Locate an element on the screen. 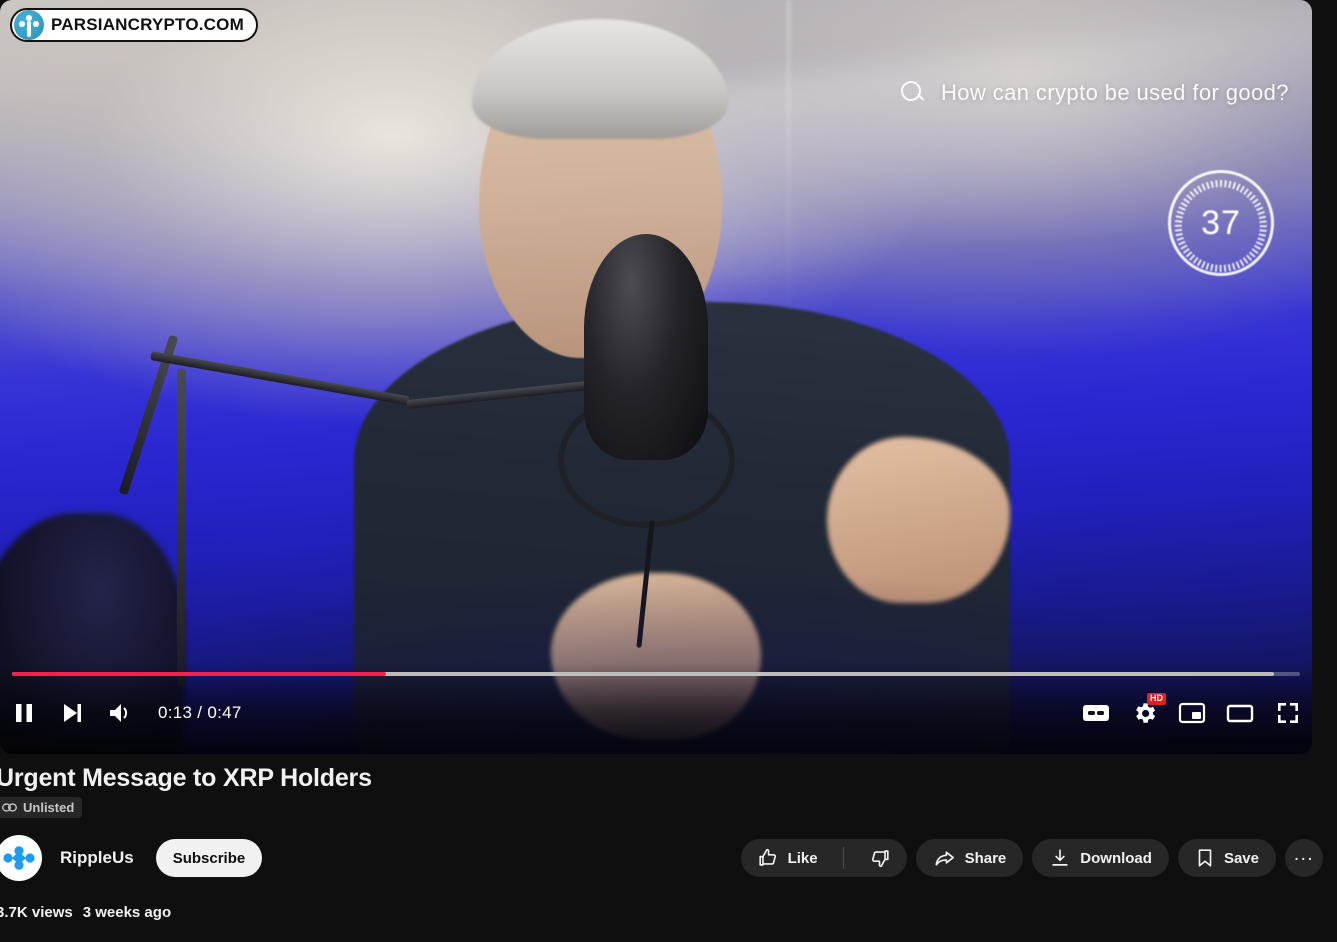  progress-bar is located at coordinates (656, 674).